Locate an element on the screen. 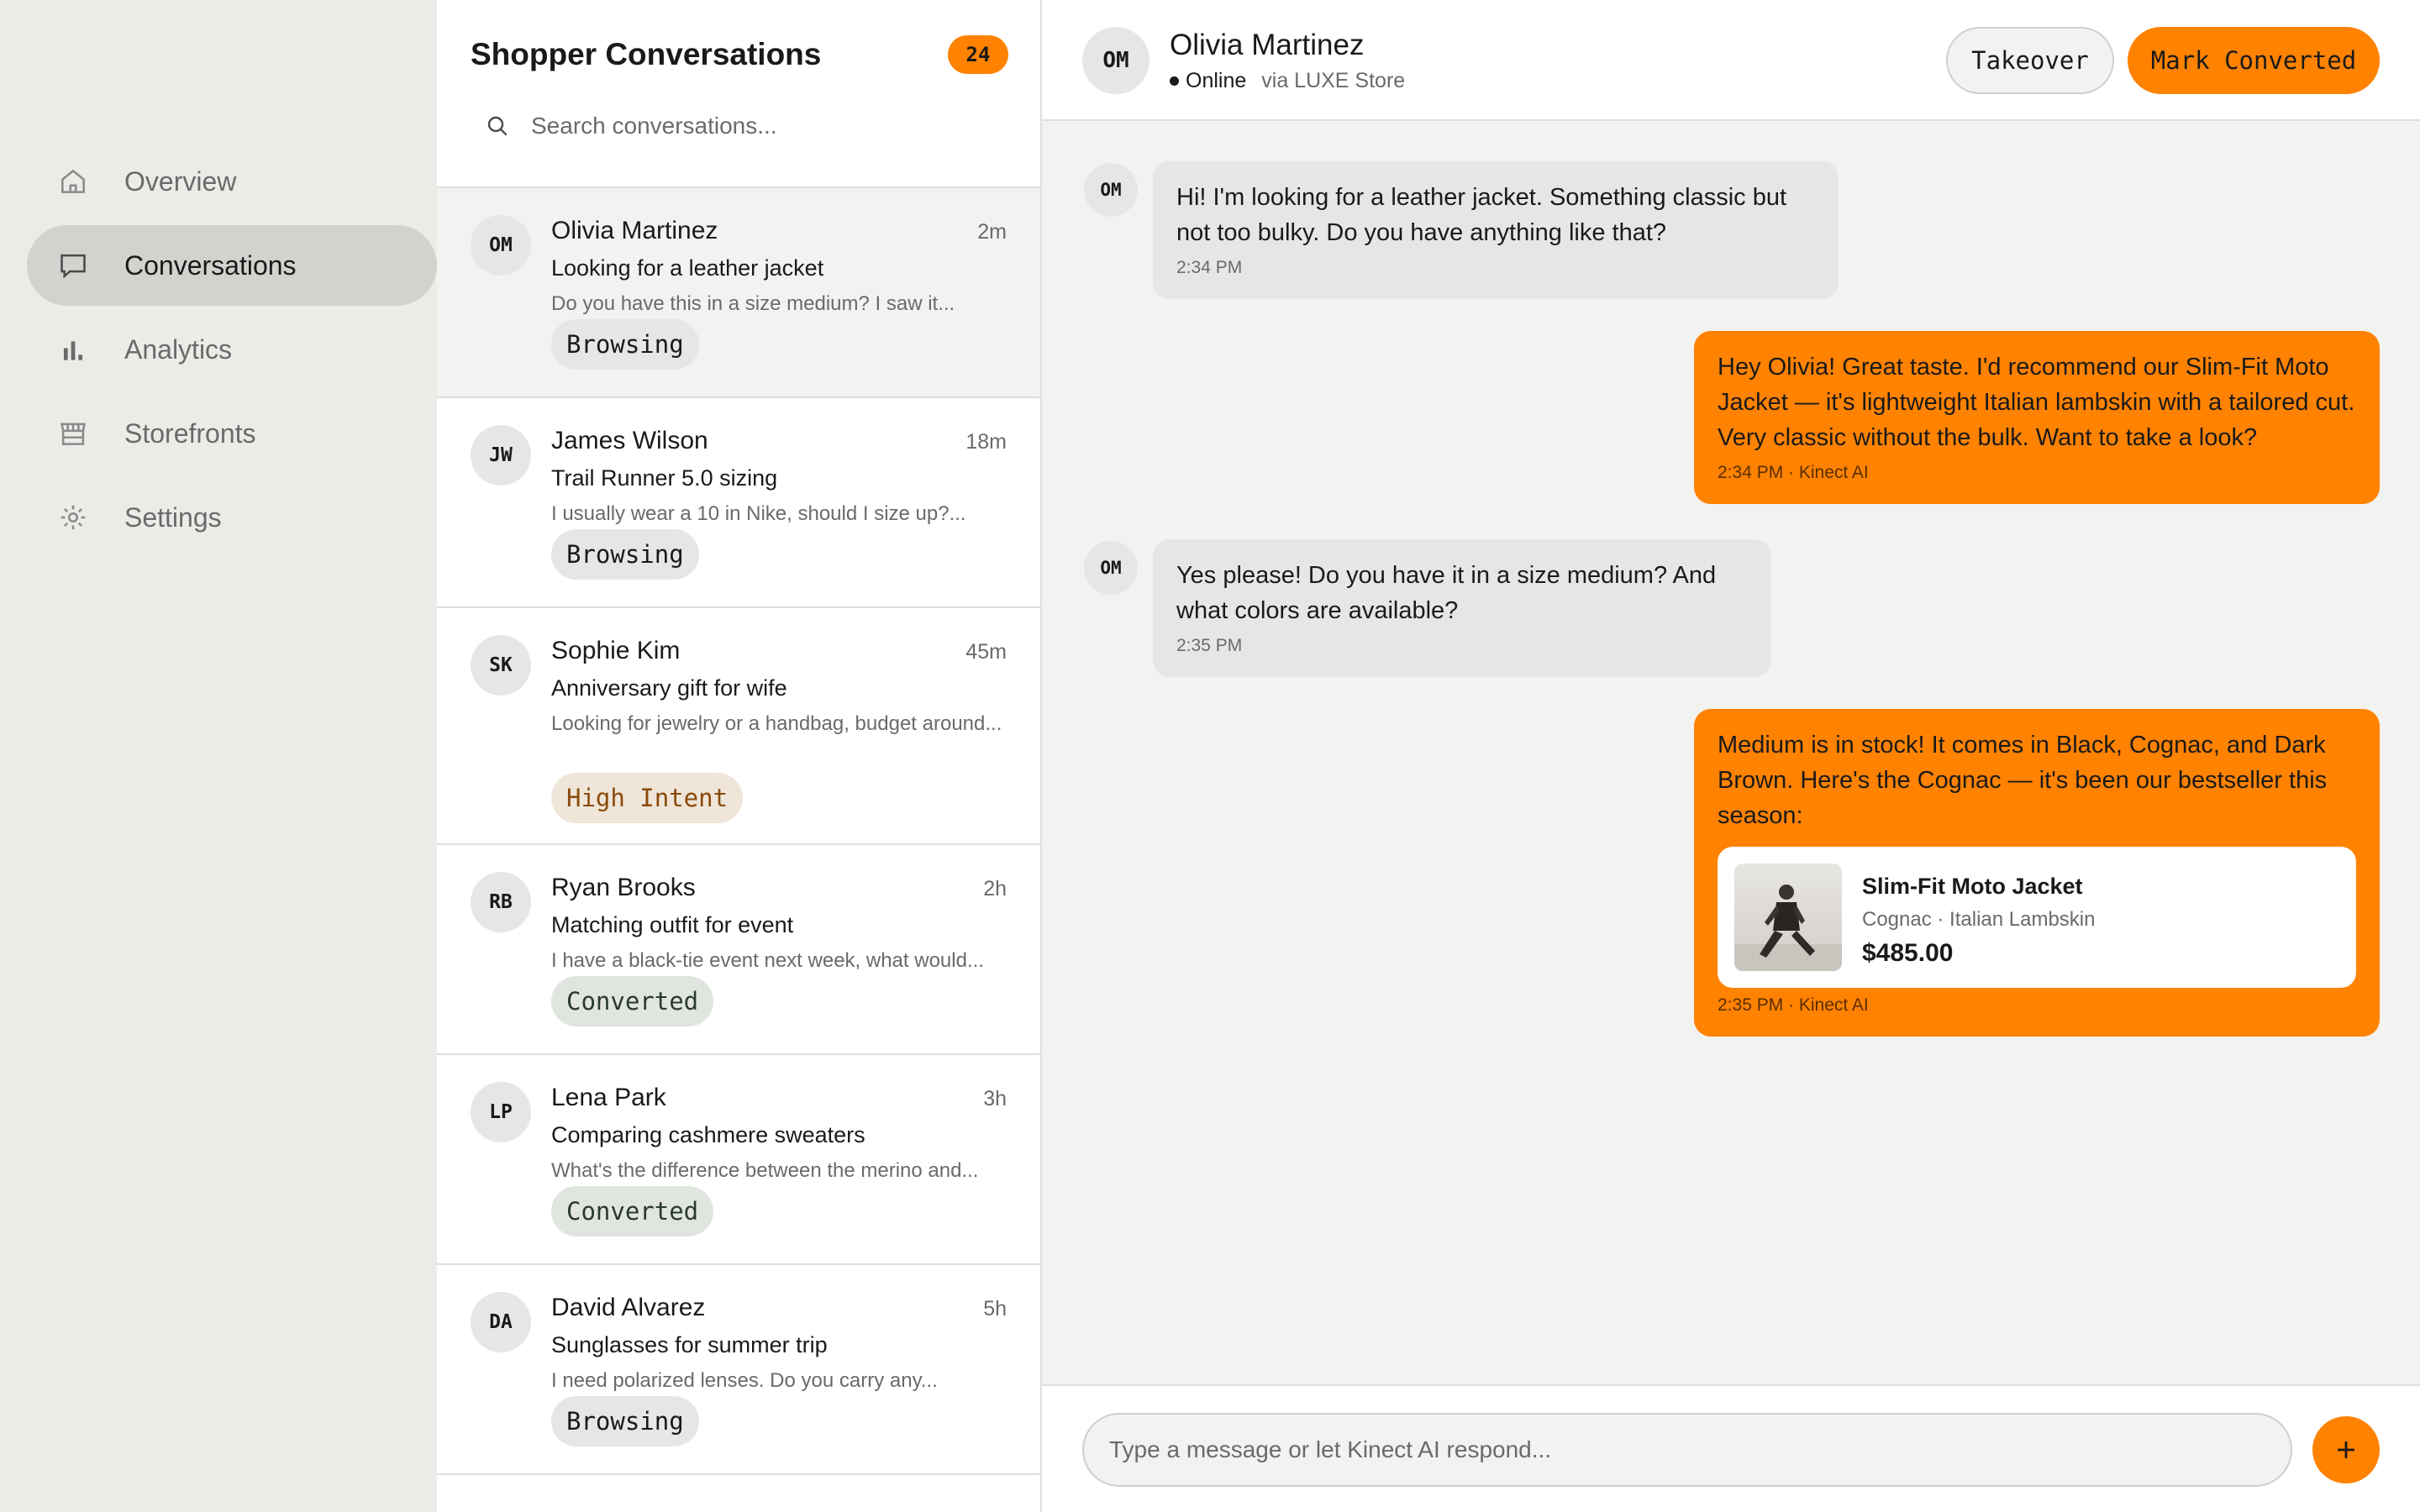  conversation-subject: Matching outfit for event is located at coordinates (673, 924).